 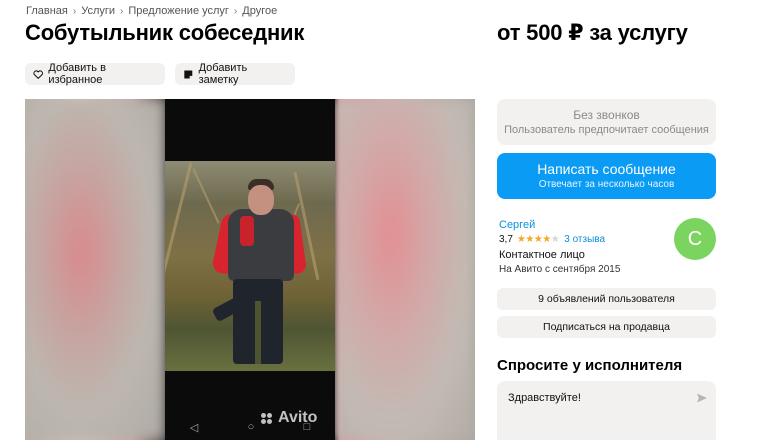 What do you see at coordinates (695, 239) in the screenshot?
I see `avatar: С` at bounding box center [695, 239].